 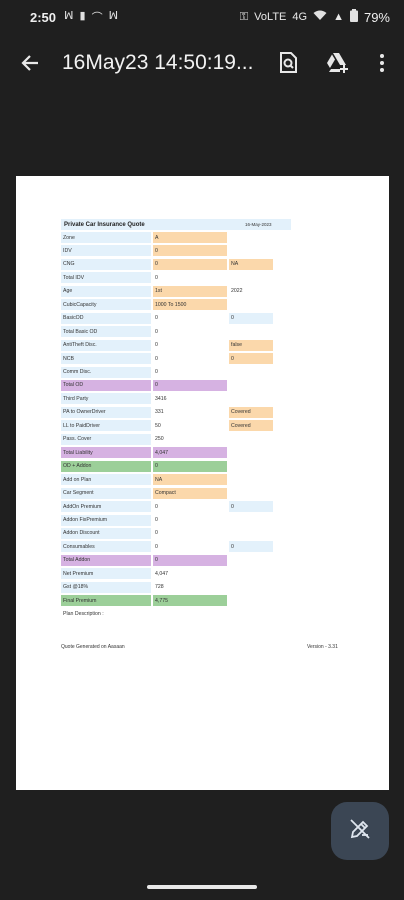 What do you see at coordinates (106, 587) in the screenshot?
I see `row-label: Gst @18%` at bounding box center [106, 587].